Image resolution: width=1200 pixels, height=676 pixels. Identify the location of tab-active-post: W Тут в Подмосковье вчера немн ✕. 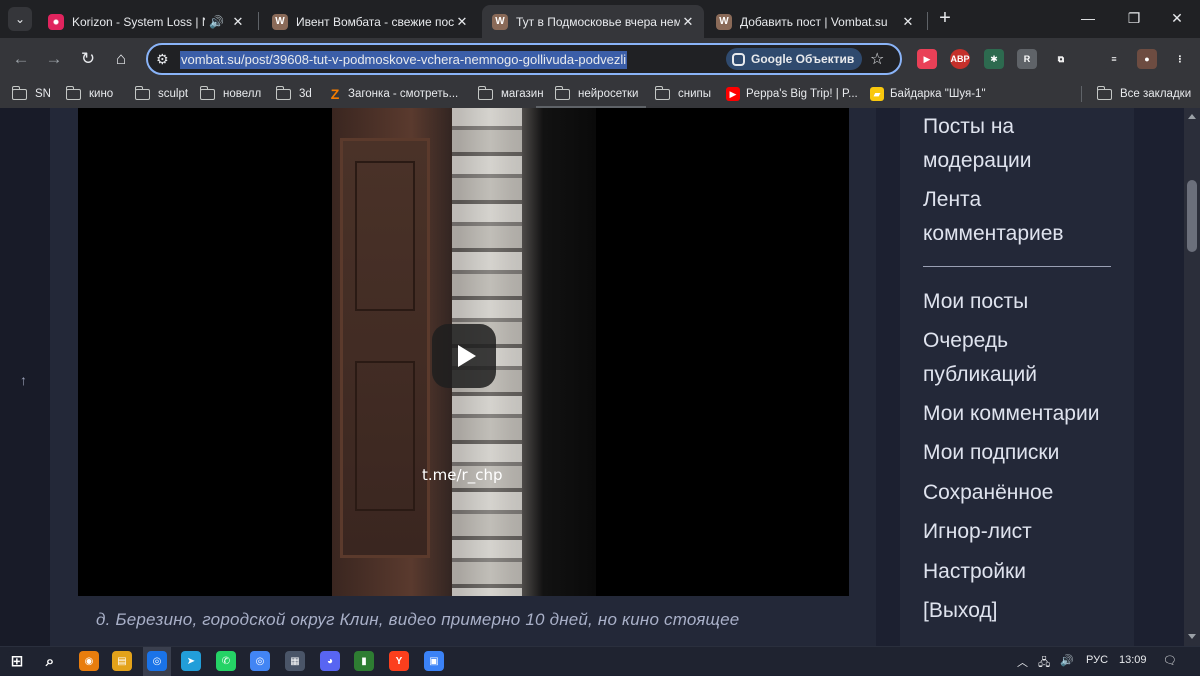
(593, 21).